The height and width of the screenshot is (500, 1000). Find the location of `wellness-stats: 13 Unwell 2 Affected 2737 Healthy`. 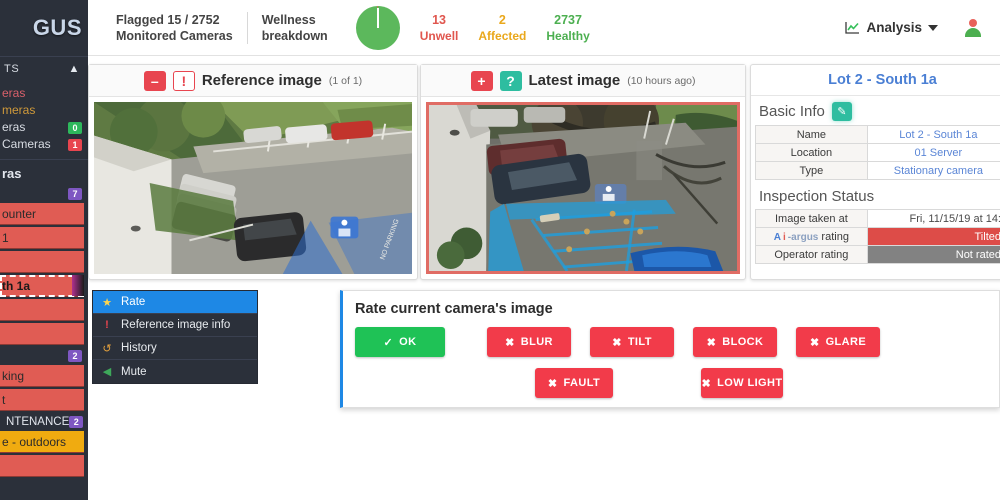

wellness-stats: 13 Unwell 2 Affected 2737 Healthy is located at coordinates (505, 28).